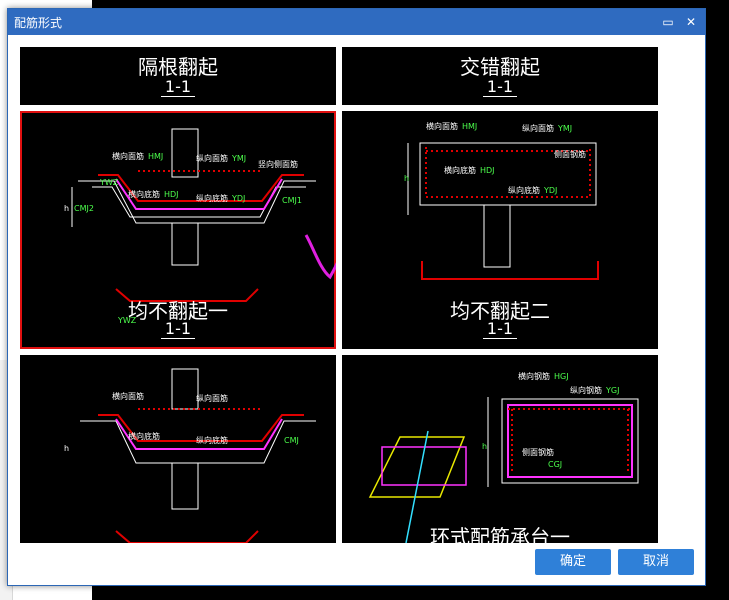  I want to click on svg-text: YWZ, so click(109, 182).